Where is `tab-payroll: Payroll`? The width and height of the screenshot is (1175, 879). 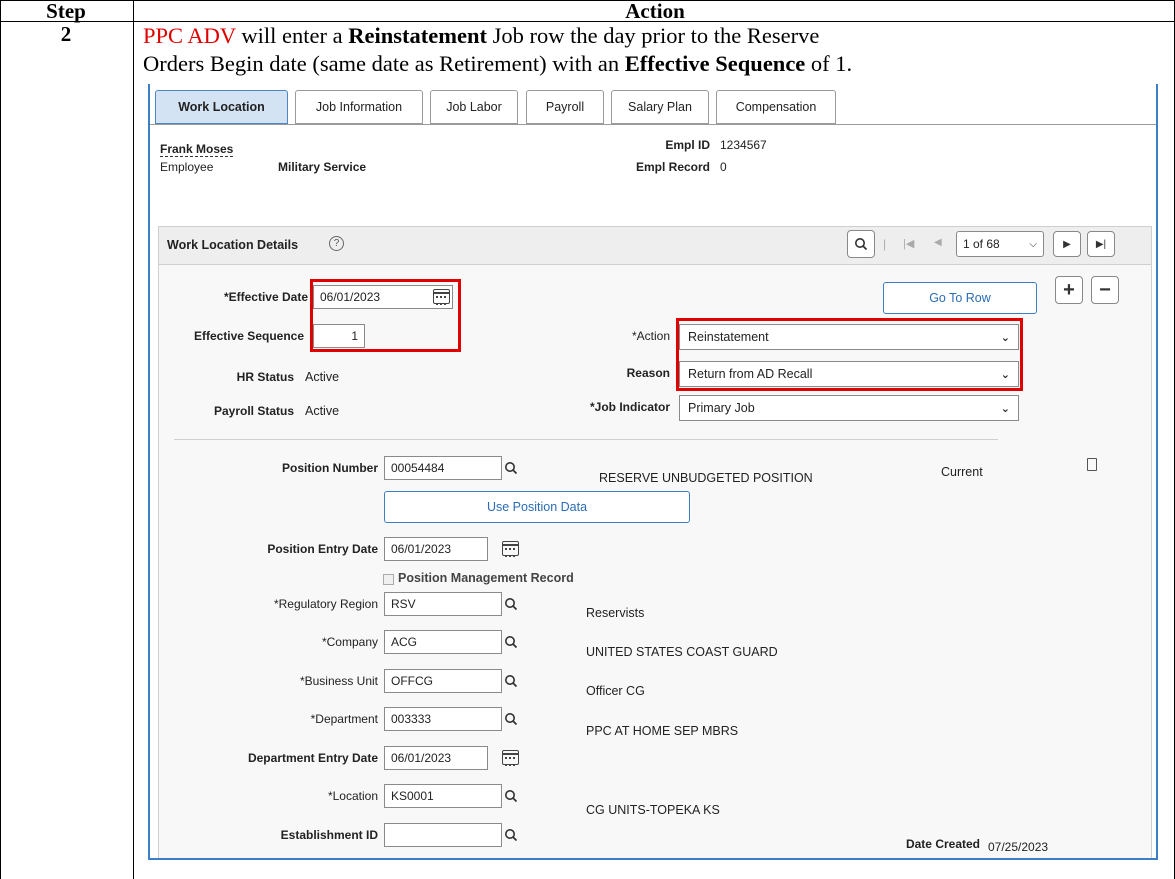
tab-payroll: Payroll is located at coordinates (565, 107).